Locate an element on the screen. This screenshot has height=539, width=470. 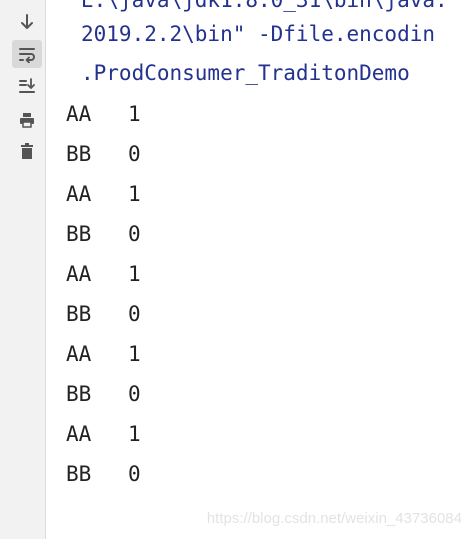
scroll-down-lines-icon is located at coordinates (27, 85).